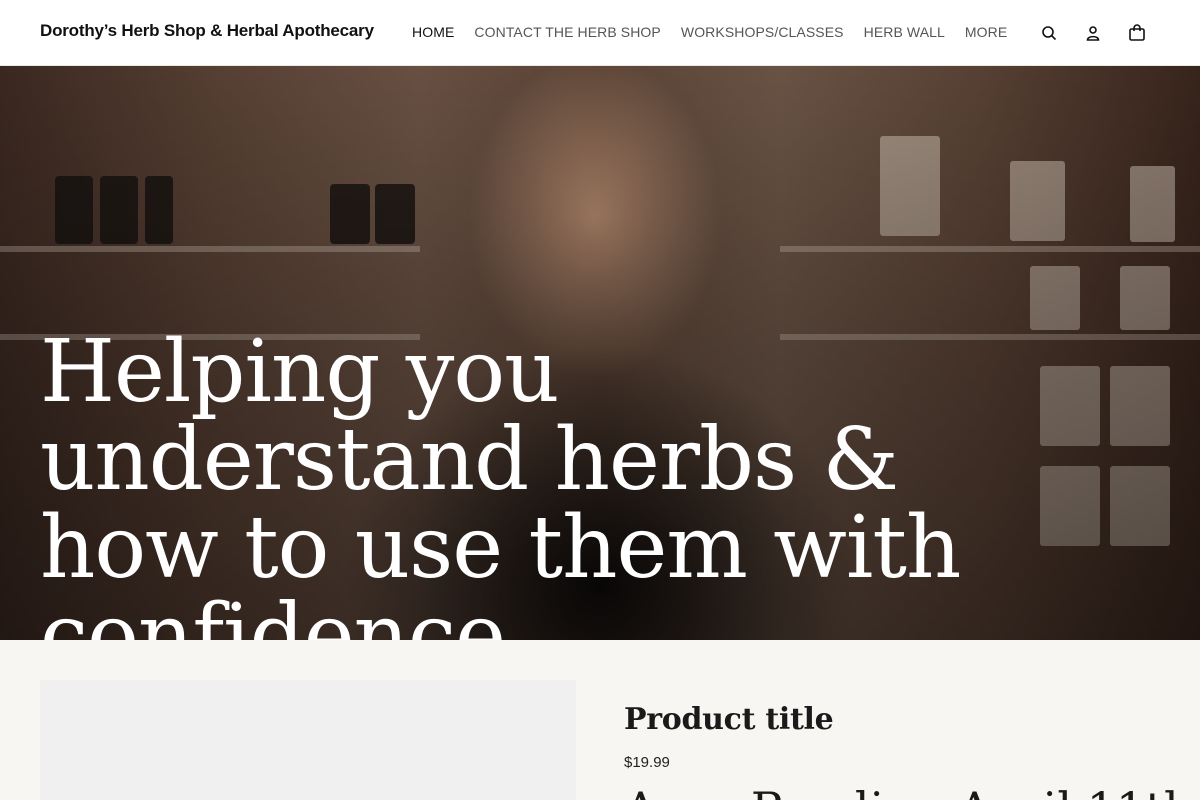 The height and width of the screenshot is (800, 1200). I want to click on nav-item-herb-wall: HERB WALL, so click(904, 32).